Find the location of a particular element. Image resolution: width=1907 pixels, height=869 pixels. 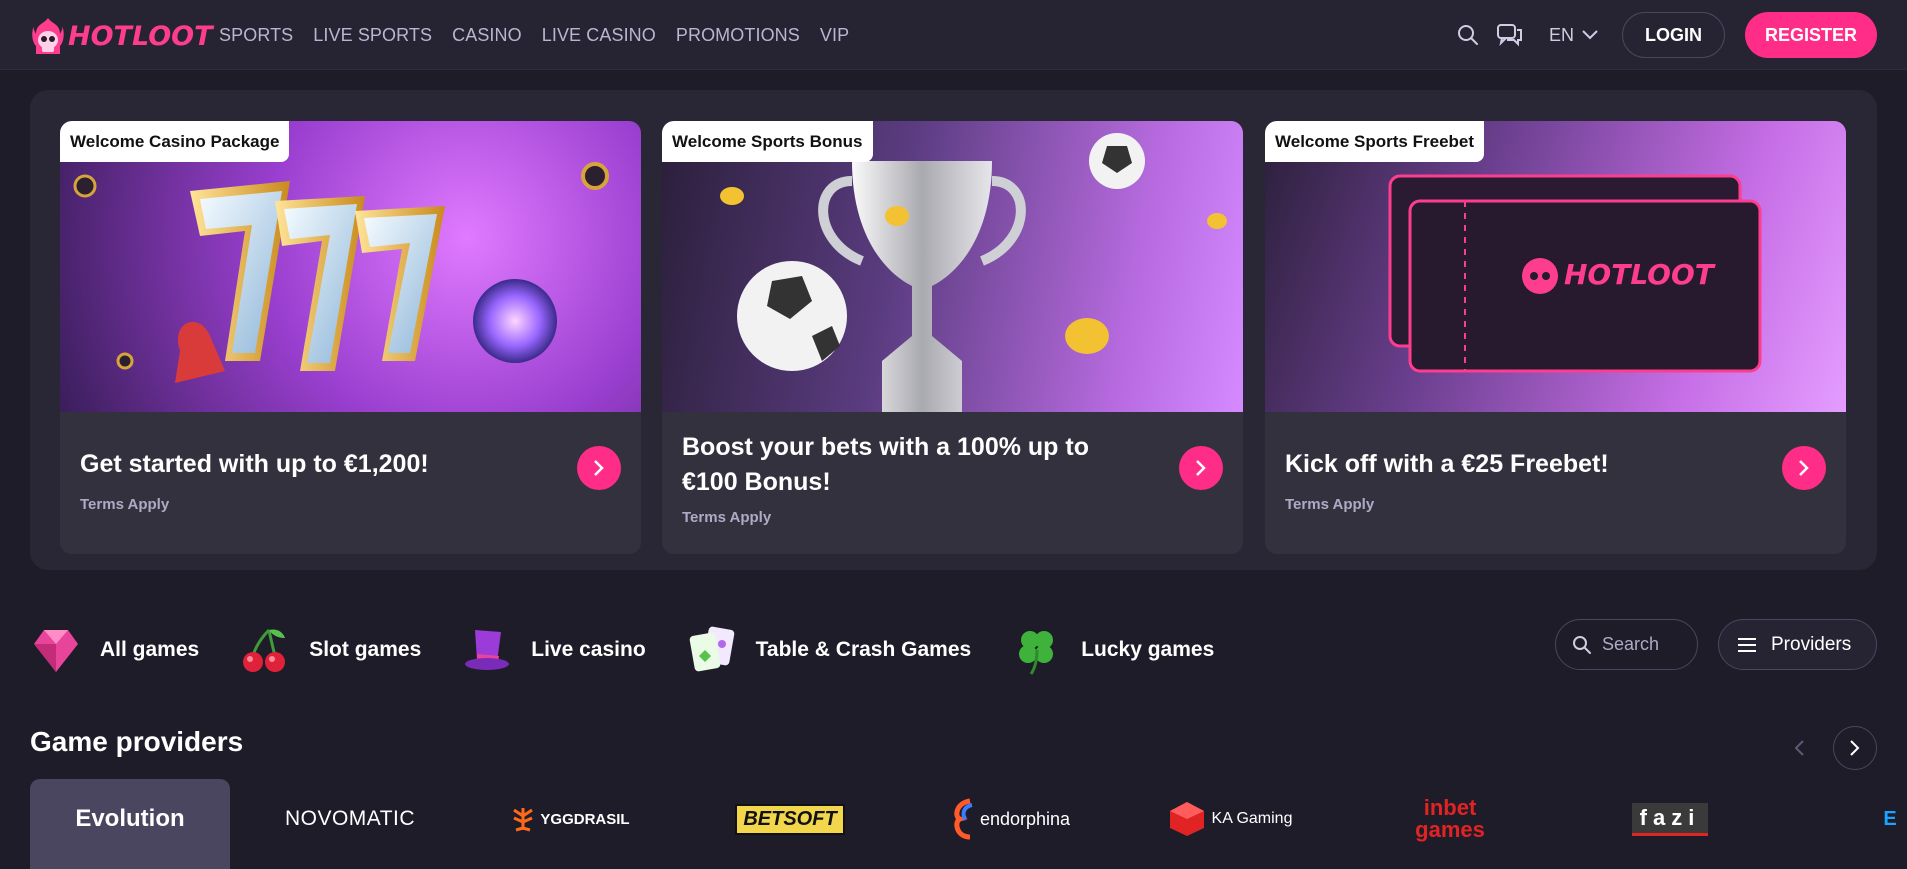

provider-logo: YGGDRASIL is located at coordinates (570, 819).